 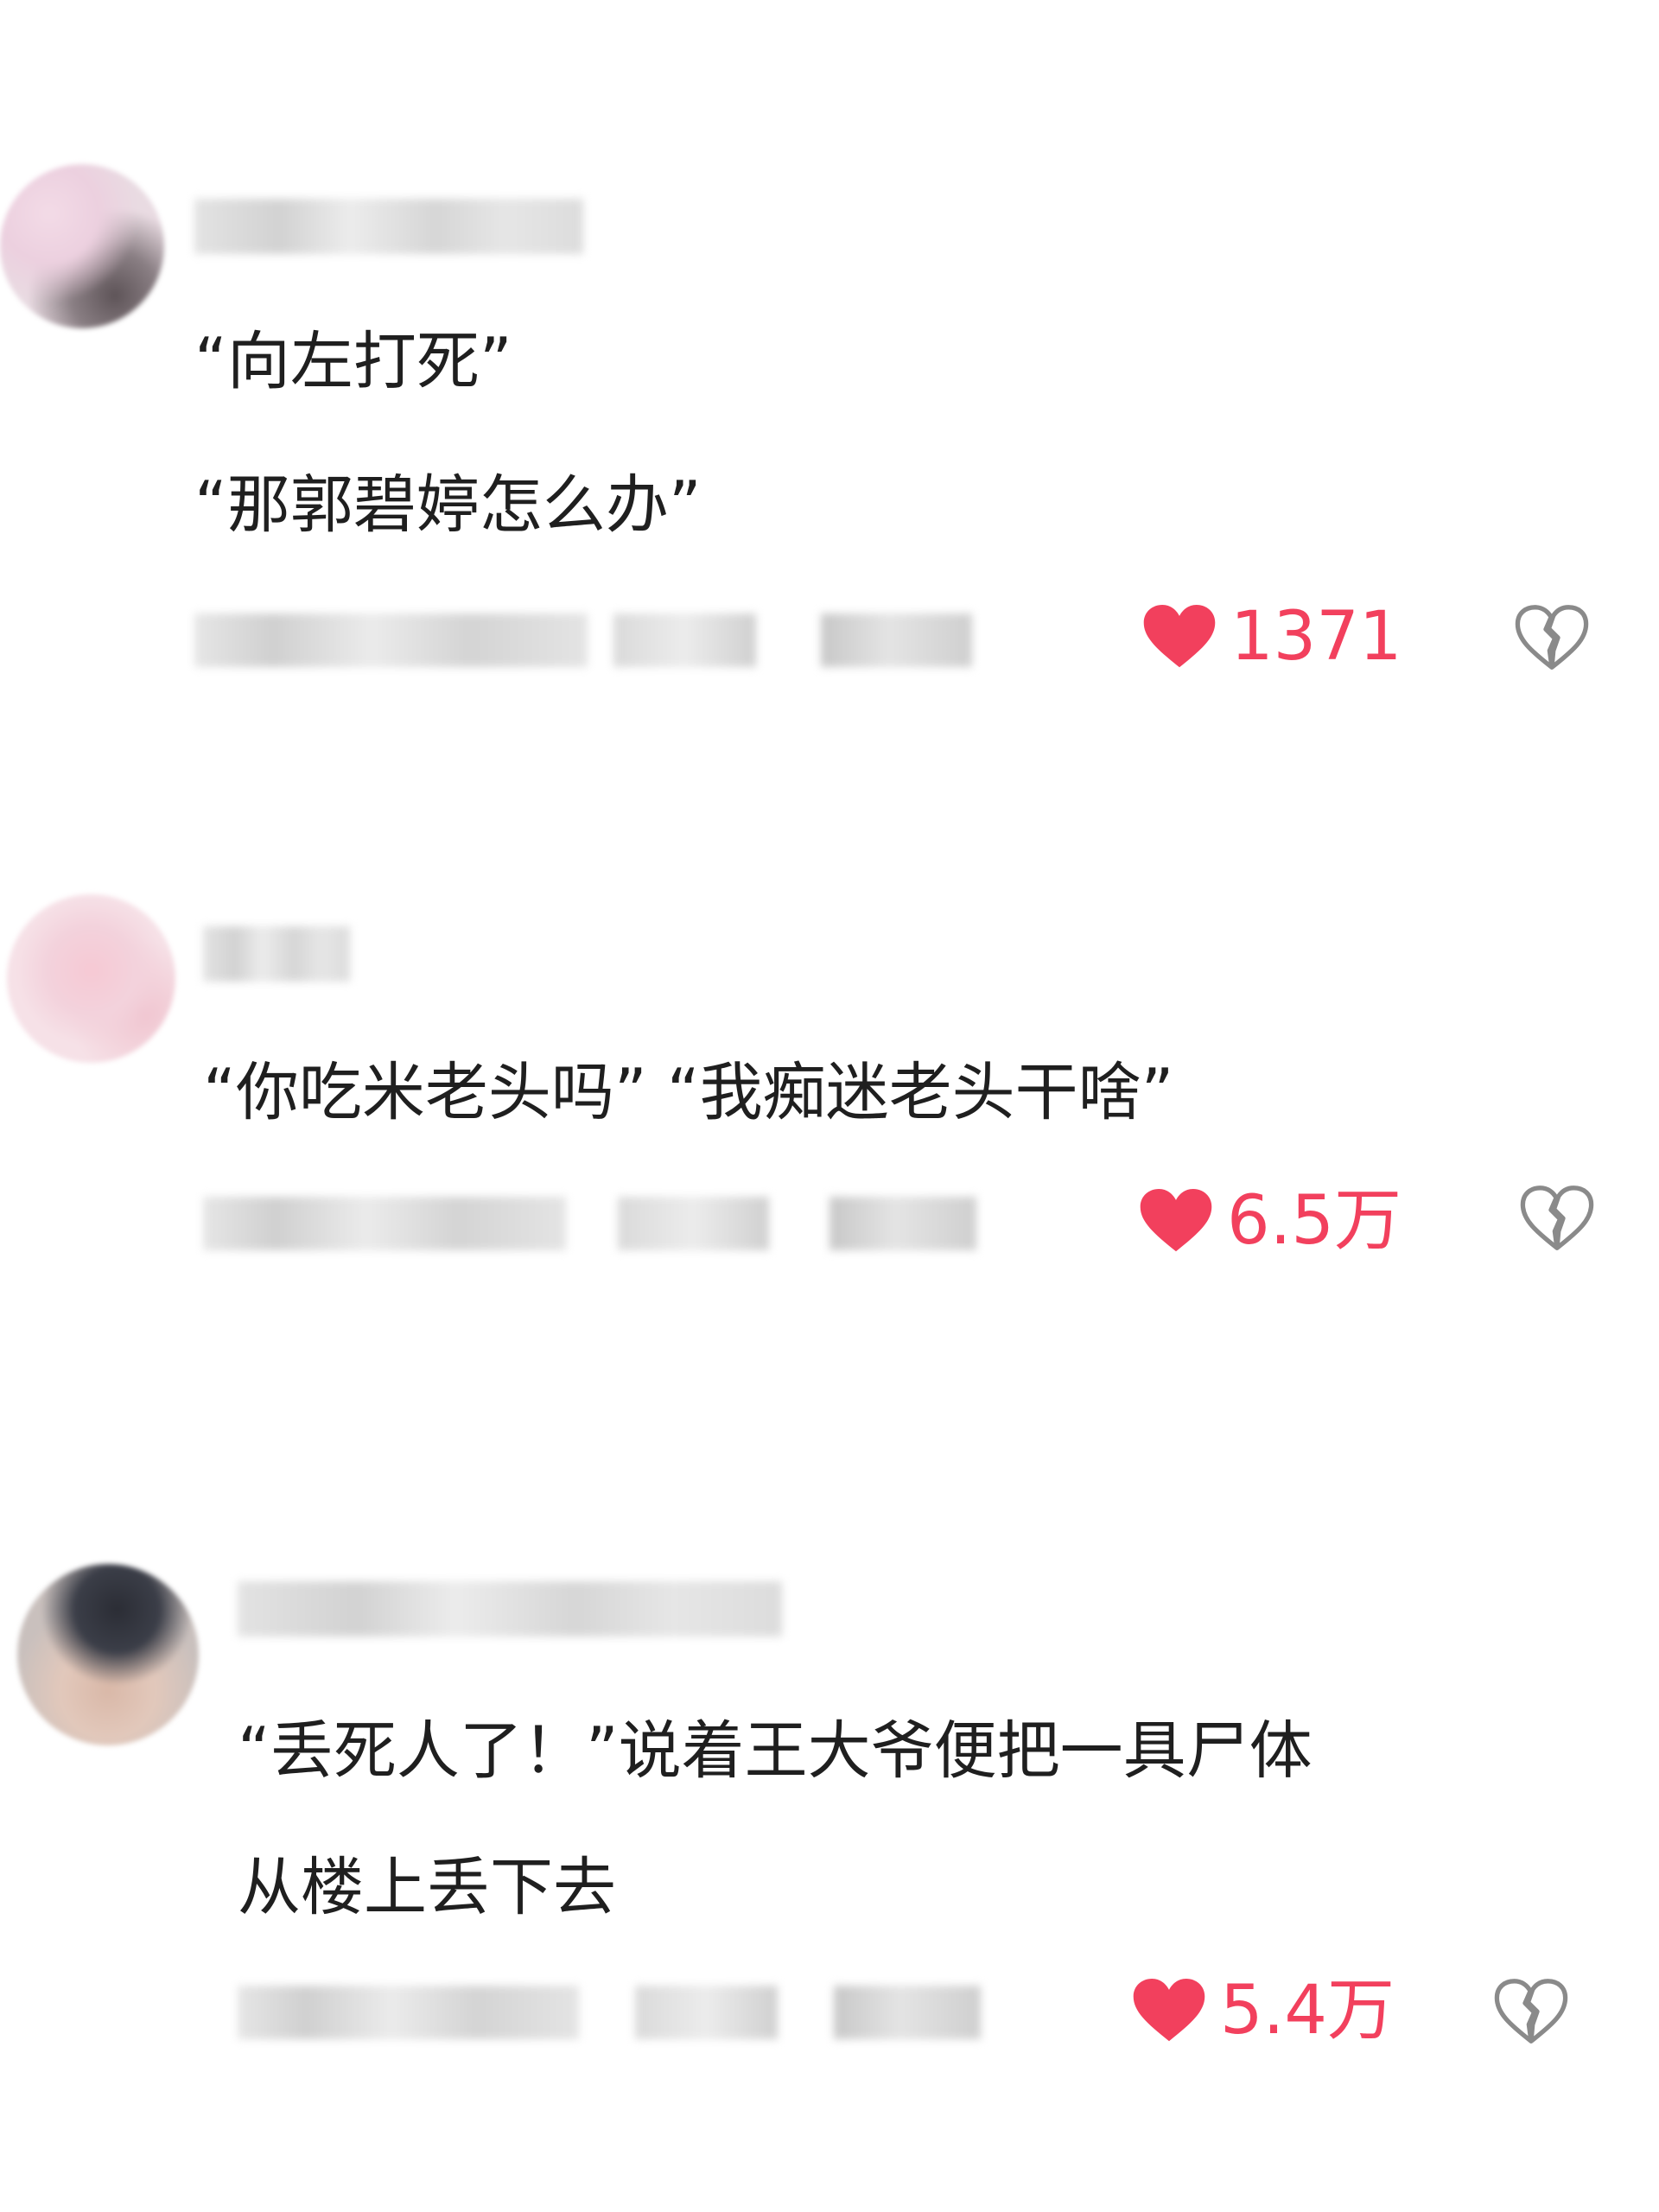 I want to click on like-button: 5.4万, so click(x=1263, y=2010).